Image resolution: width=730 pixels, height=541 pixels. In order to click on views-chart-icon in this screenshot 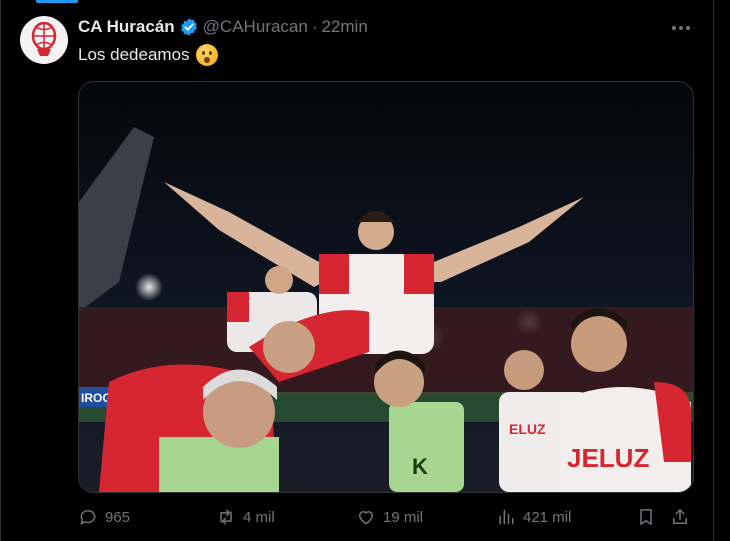, I will do `click(506, 517)`.